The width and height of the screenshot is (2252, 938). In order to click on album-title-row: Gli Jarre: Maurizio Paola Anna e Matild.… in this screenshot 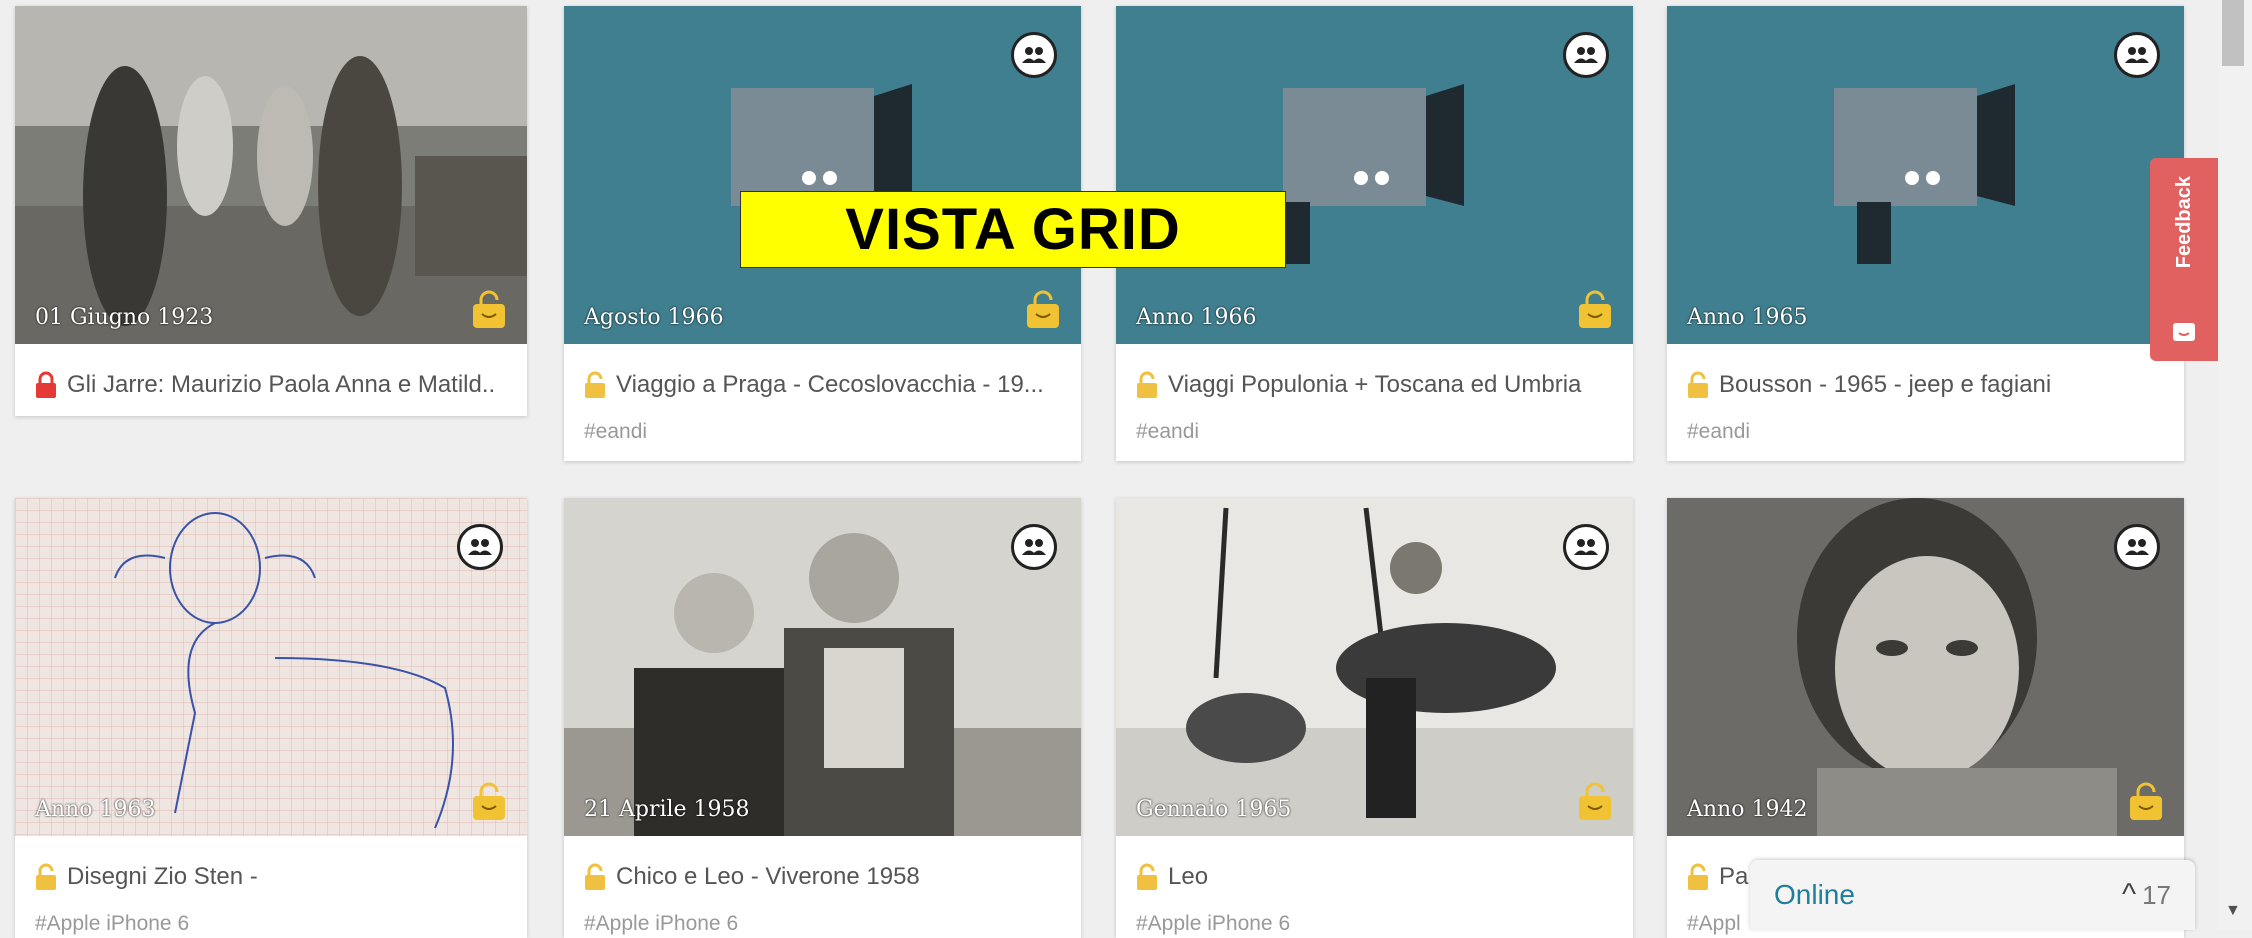, I will do `click(271, 385)`.